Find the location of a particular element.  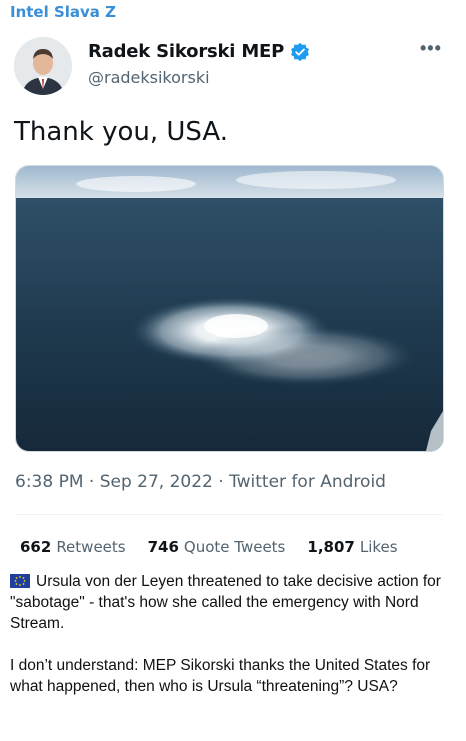

author-name: Radek Sikorski MEP is located at coordinates (199, 51).